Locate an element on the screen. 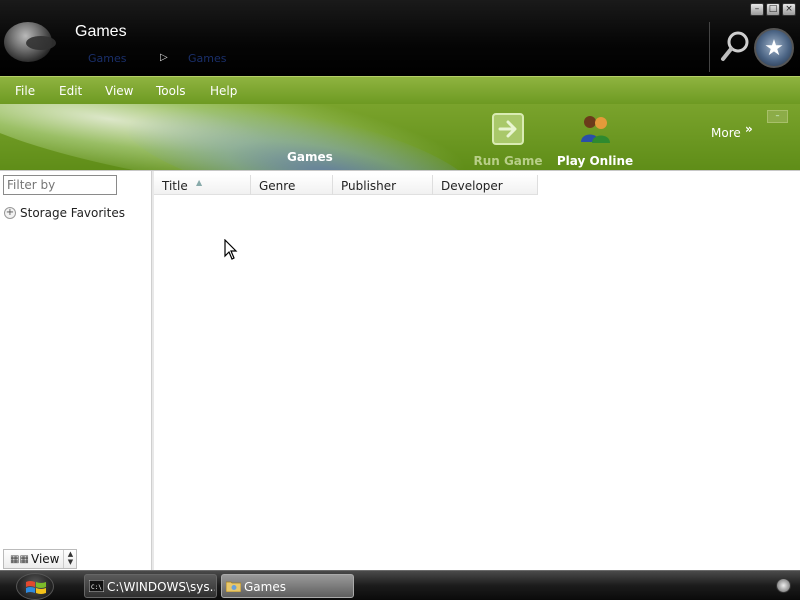 The height and width of the screenshot is (600, 800). users-icon is located at coordinates (595, 129).